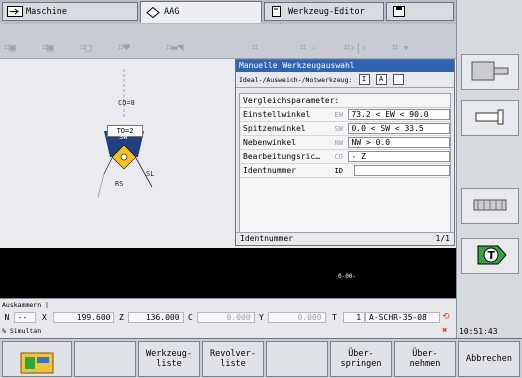 The width and height of the screenshot is (522, 378). Describe the element at coordinates (399, 128) in the screenshot. I see `param-value-field: 0.0 < SW < 33.5` at that location.